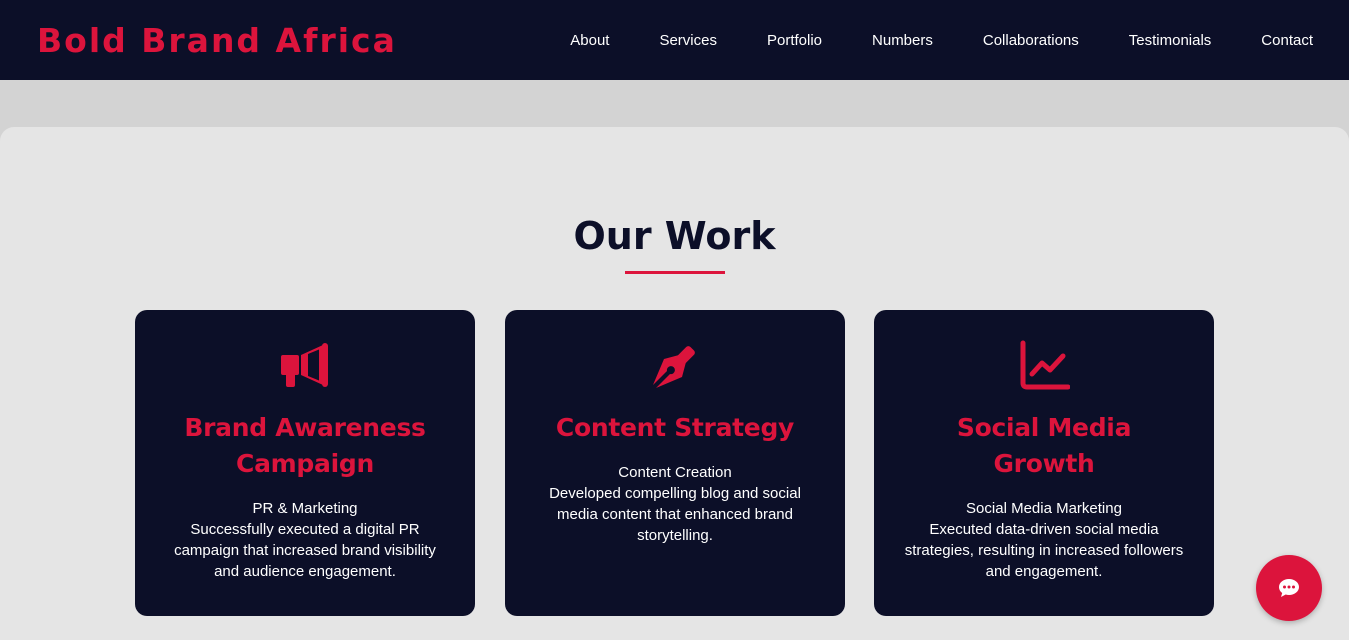 The height and width of the screenshot is (640, 1349). Describe the element at coordinates (305, 508) in the screenshot. I see `card-category: PR & Marketing` at that location.